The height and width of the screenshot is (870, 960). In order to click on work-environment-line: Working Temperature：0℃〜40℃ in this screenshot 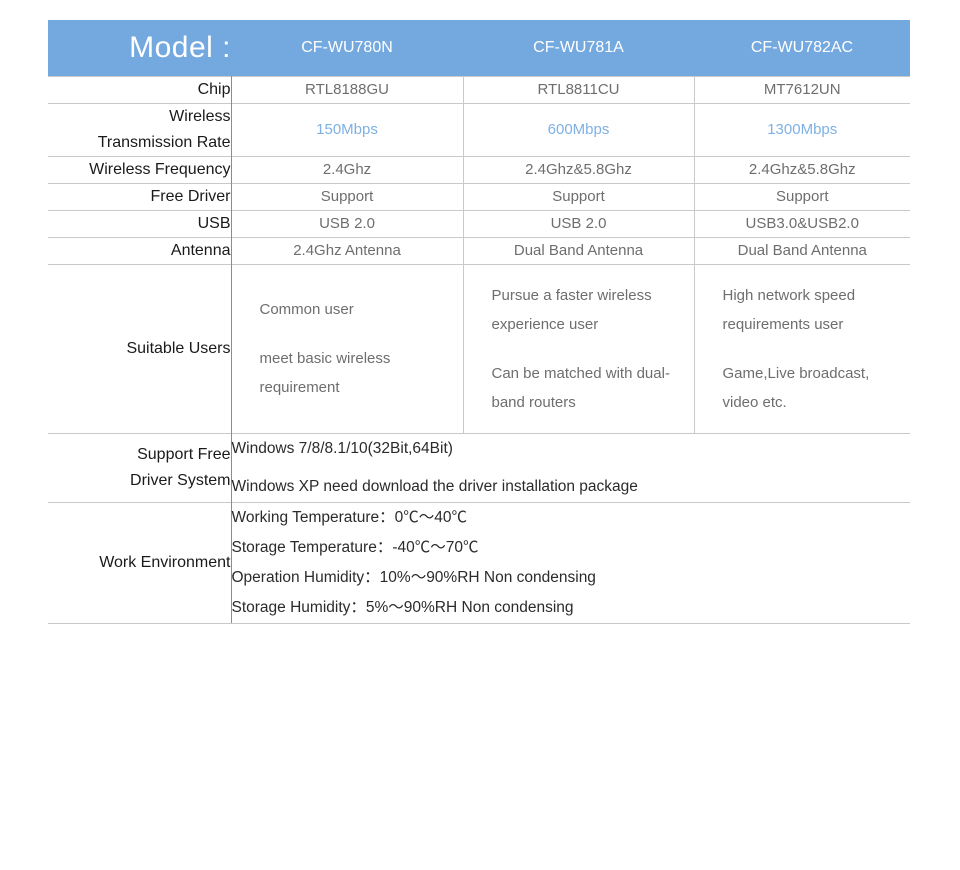, I will do `click(349, 517)`.